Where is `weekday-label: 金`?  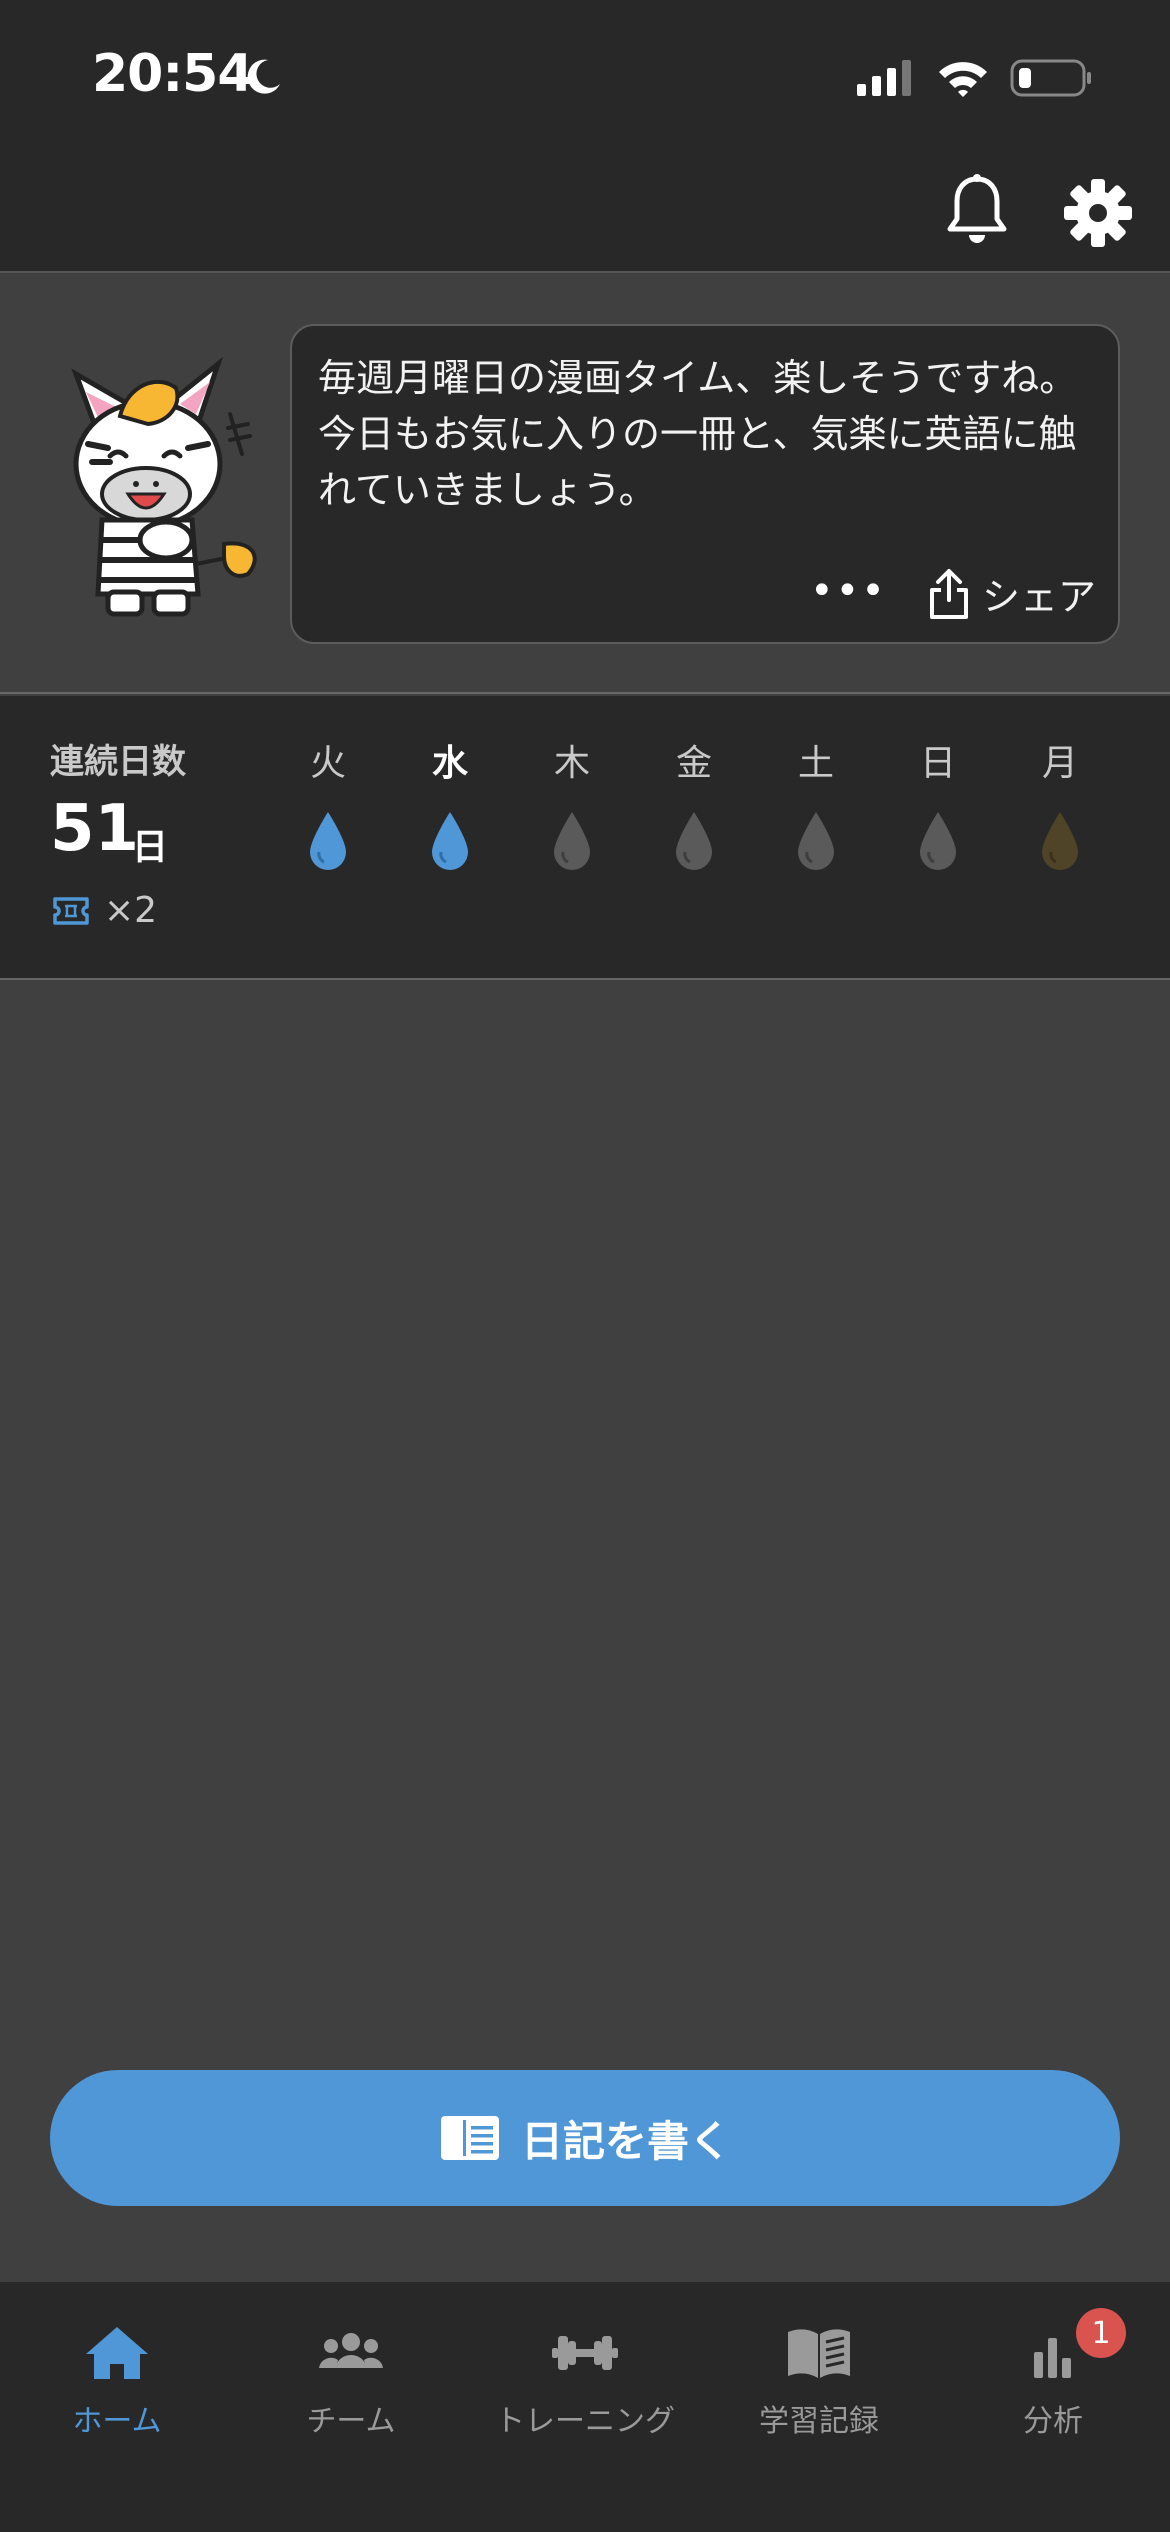 weekday-label: 金 is located at coordinates (693, 763).